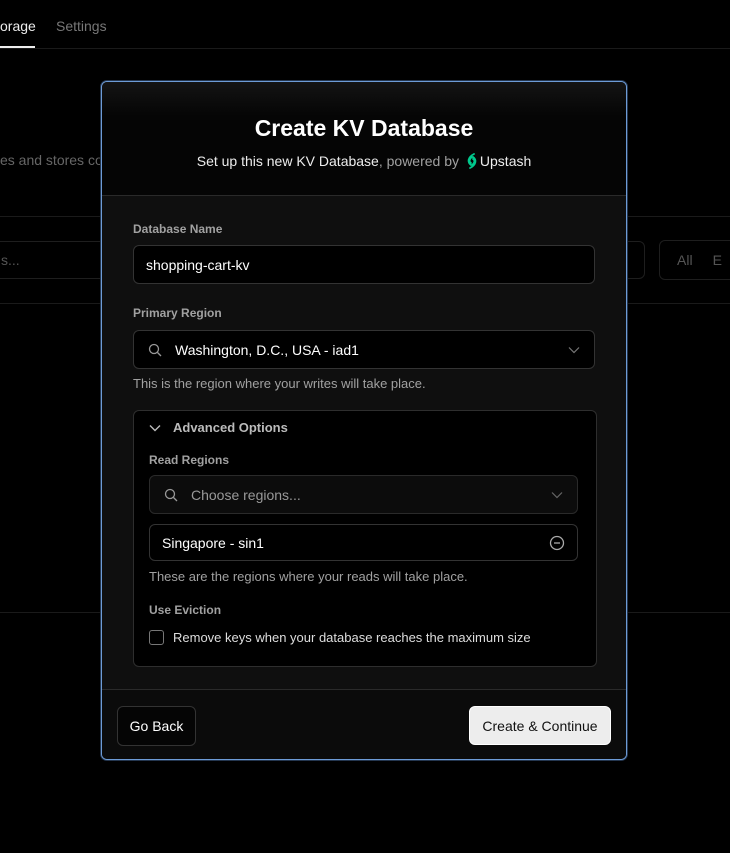 The width and height of the screenshot is (730, 853). Describe the element at coordinates (177, 313) in the screenshot. I see `primary-region-label: Primary Region` at that location.